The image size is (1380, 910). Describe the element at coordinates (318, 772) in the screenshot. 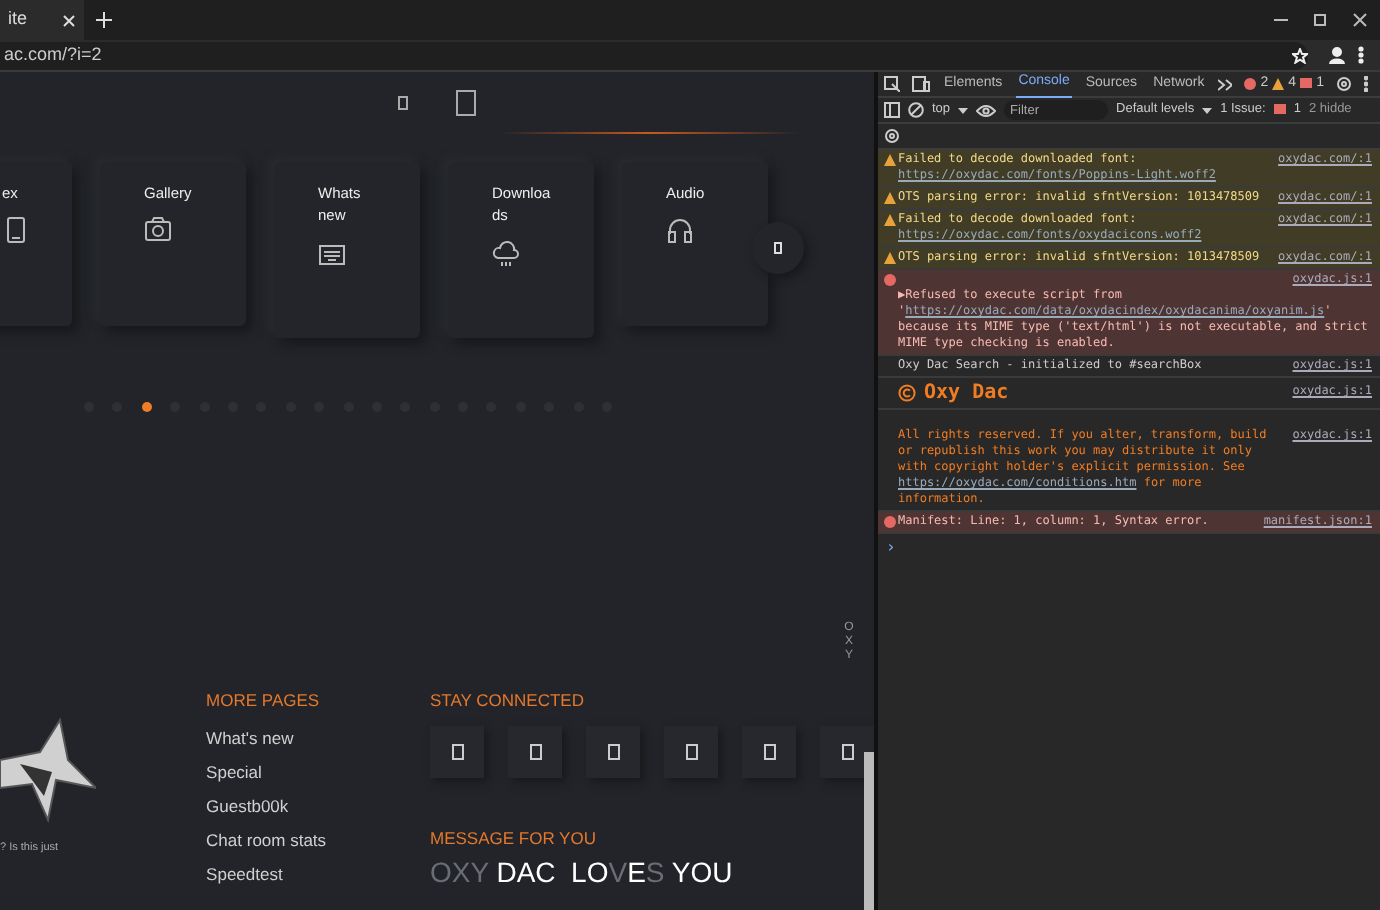

I see `footer-link: Special` at that location.